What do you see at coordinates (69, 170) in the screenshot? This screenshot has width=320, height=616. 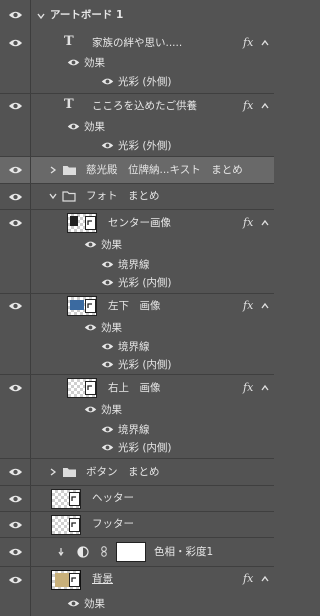 I see `folder-icon` at bounding box center [69, 170].